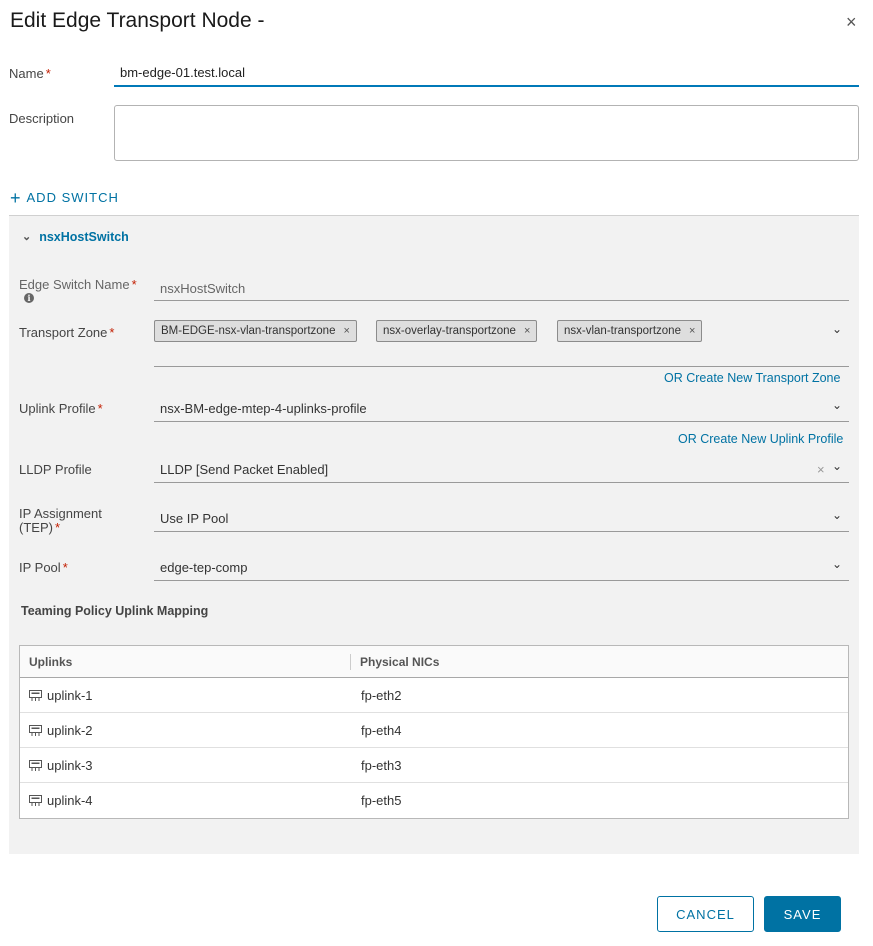  Describe the element at coordinates (501, 421) in the screenshot. I see `uplink-profile-underline` at that location.